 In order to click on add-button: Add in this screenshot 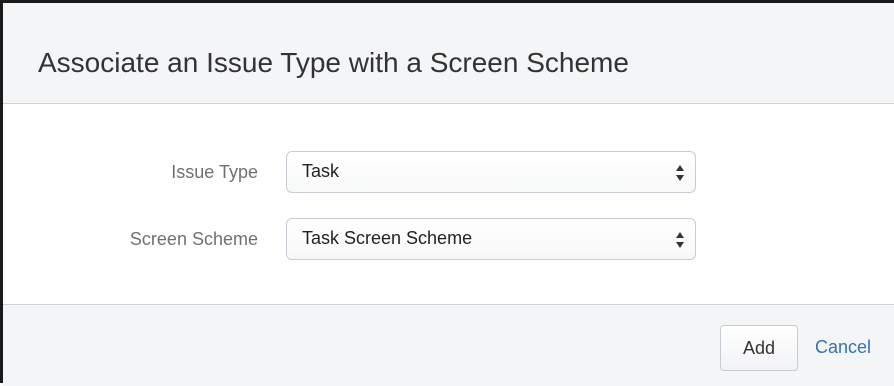, I will do `click(759, 348)`.